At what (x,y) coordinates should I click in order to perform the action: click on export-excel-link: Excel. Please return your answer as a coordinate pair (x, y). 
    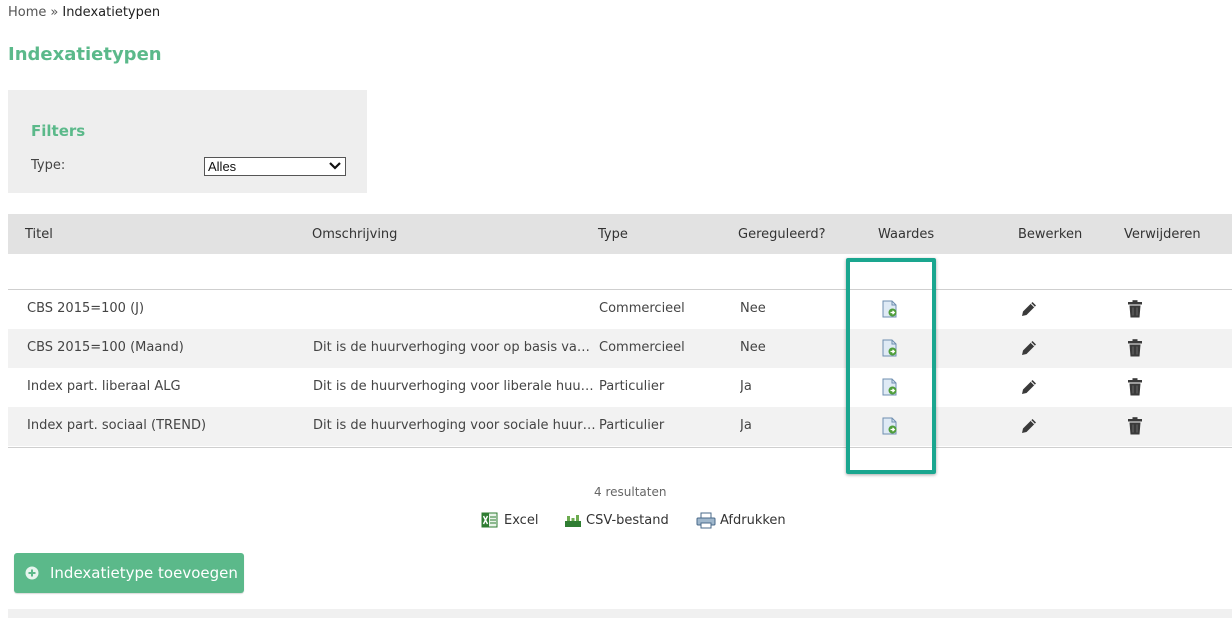
    Looking at the image, I should click on (509, 520).